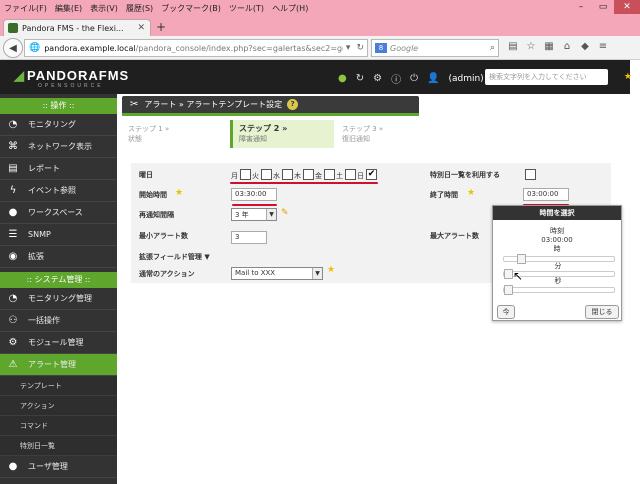 The height and width of the screenshot is (484, 640). I want to click on search-icon: ⌕, so click(492, 48).